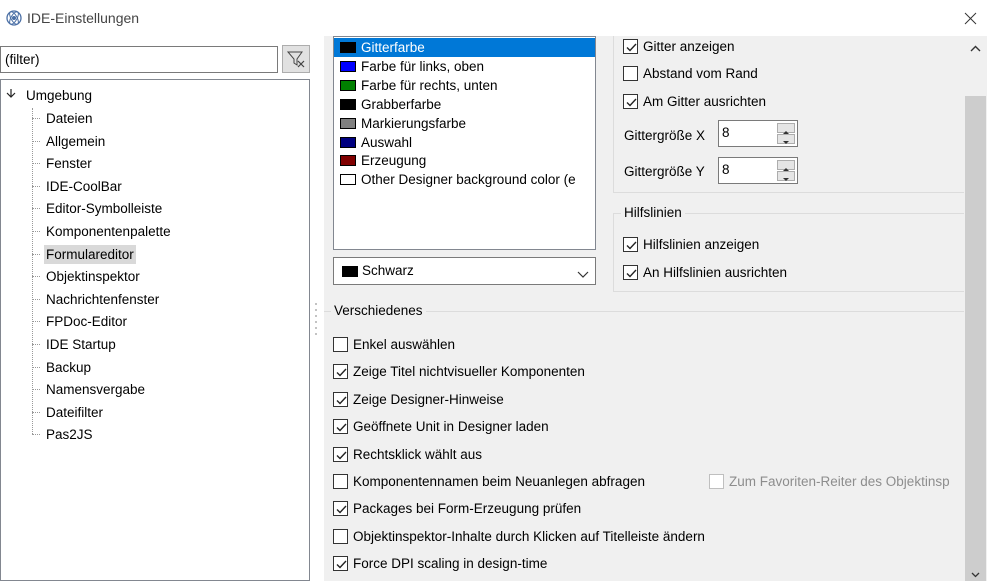  I want to click on misc-option-label: Rechtsklick wählt aus, so click(418, 454).